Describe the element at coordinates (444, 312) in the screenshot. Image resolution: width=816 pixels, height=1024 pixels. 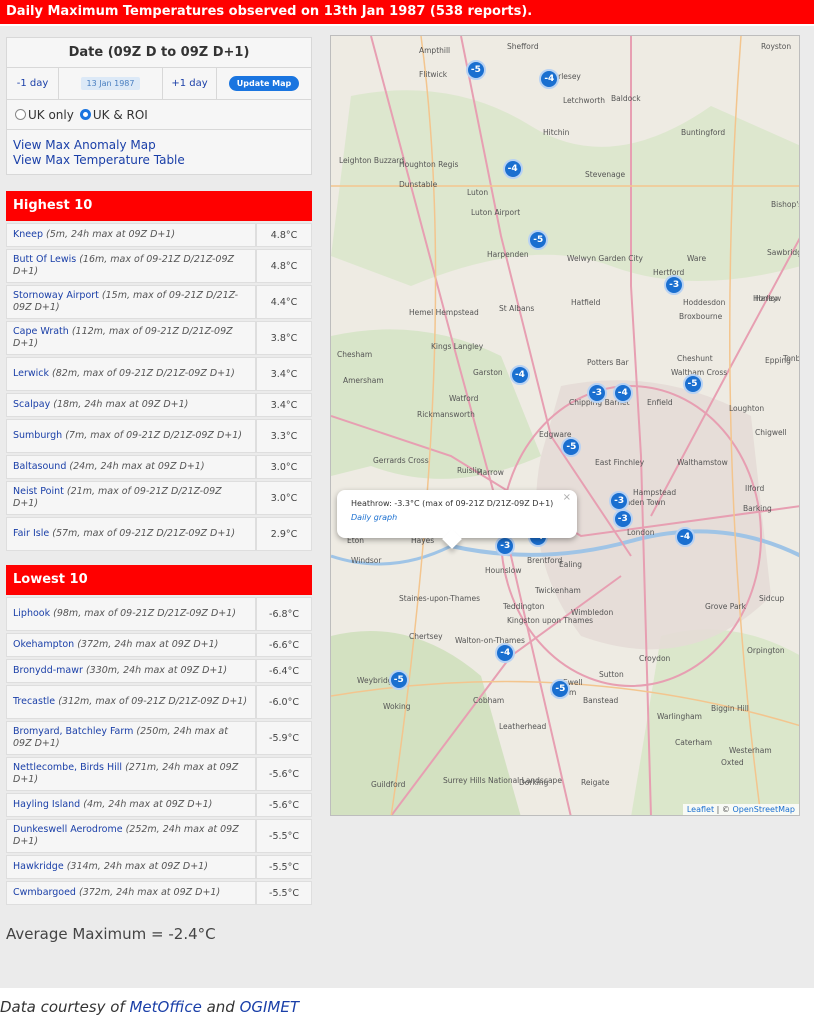
I see `map-place-label: Hemel Hempstead` at that location.